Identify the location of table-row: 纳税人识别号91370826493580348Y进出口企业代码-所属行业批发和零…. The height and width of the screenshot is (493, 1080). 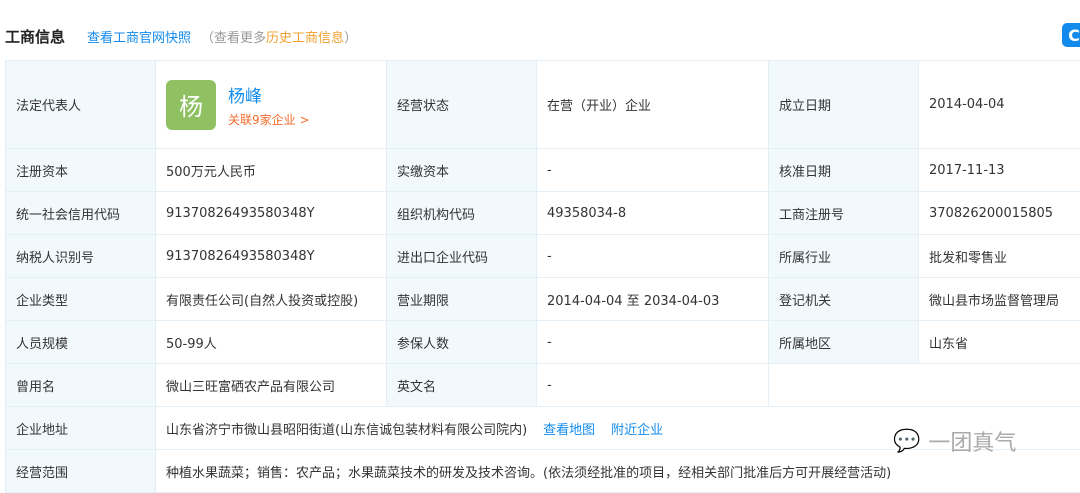
(543, 256).